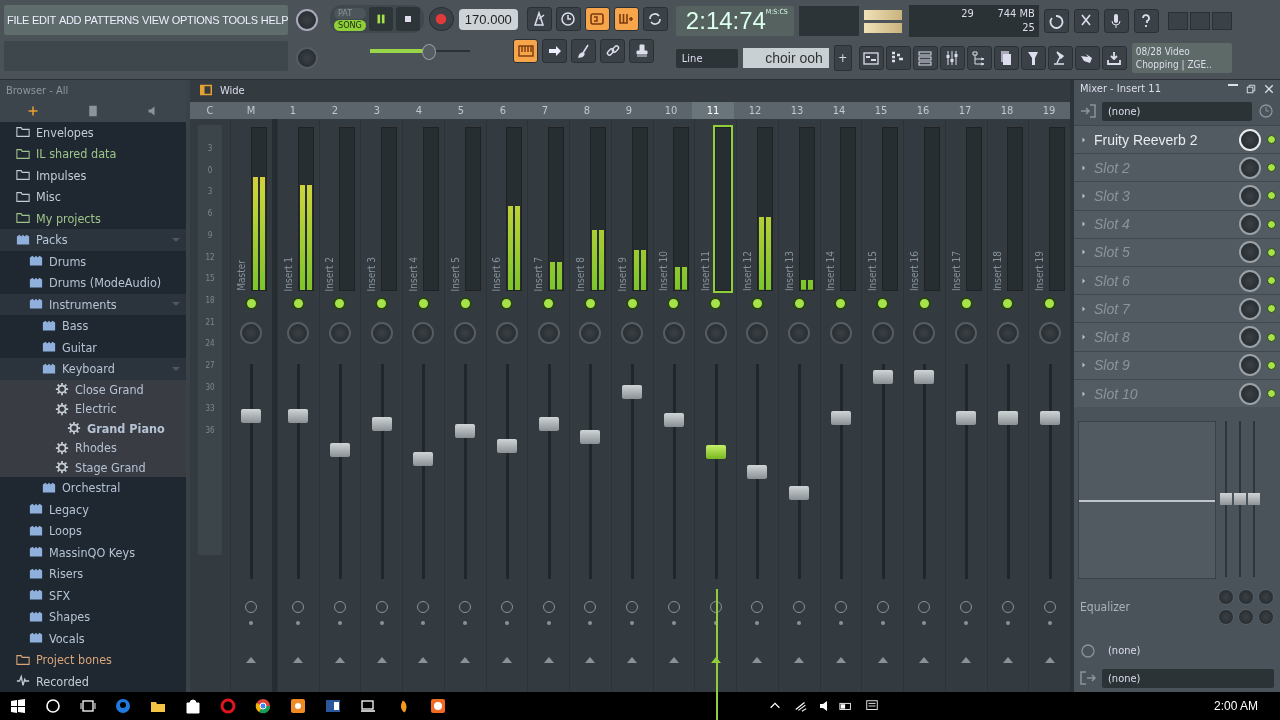 The image size is (1280, 720). What do you see at coordinates (18, 20) in the screenshot?
I see `menu-item: FILE` at bounding box center [18, 20].